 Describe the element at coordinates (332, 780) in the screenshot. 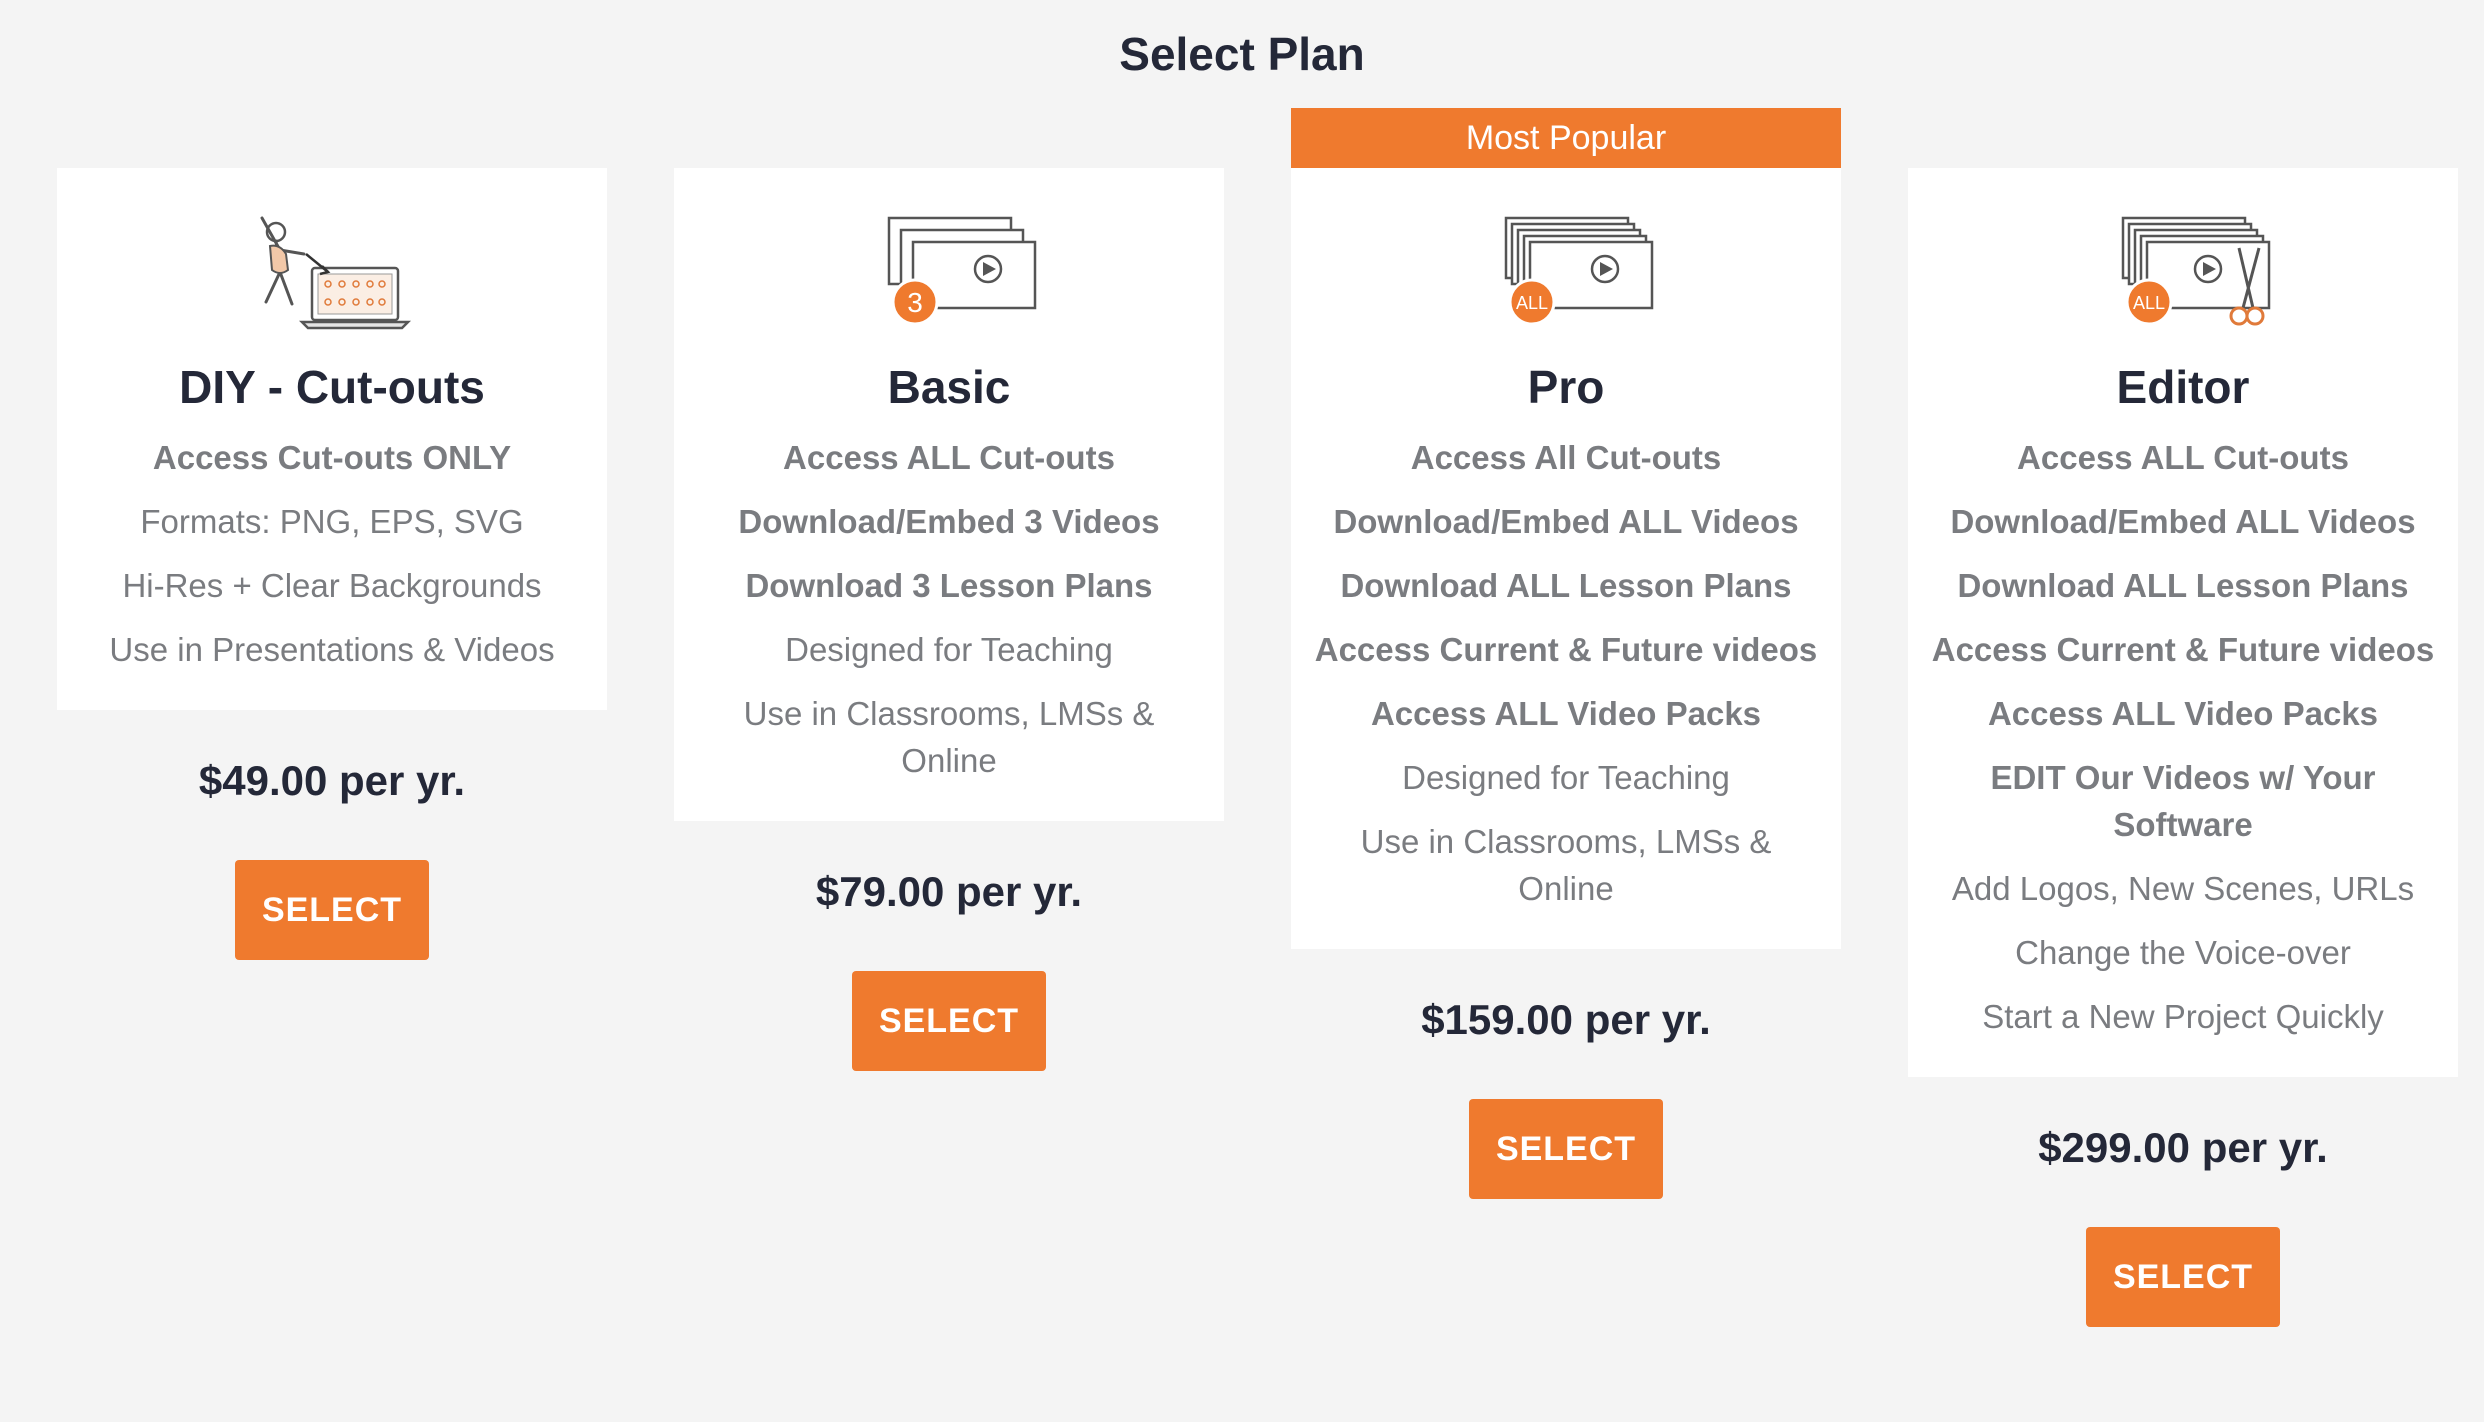

I see `plan-price: $49.00 per yr.` at that location.